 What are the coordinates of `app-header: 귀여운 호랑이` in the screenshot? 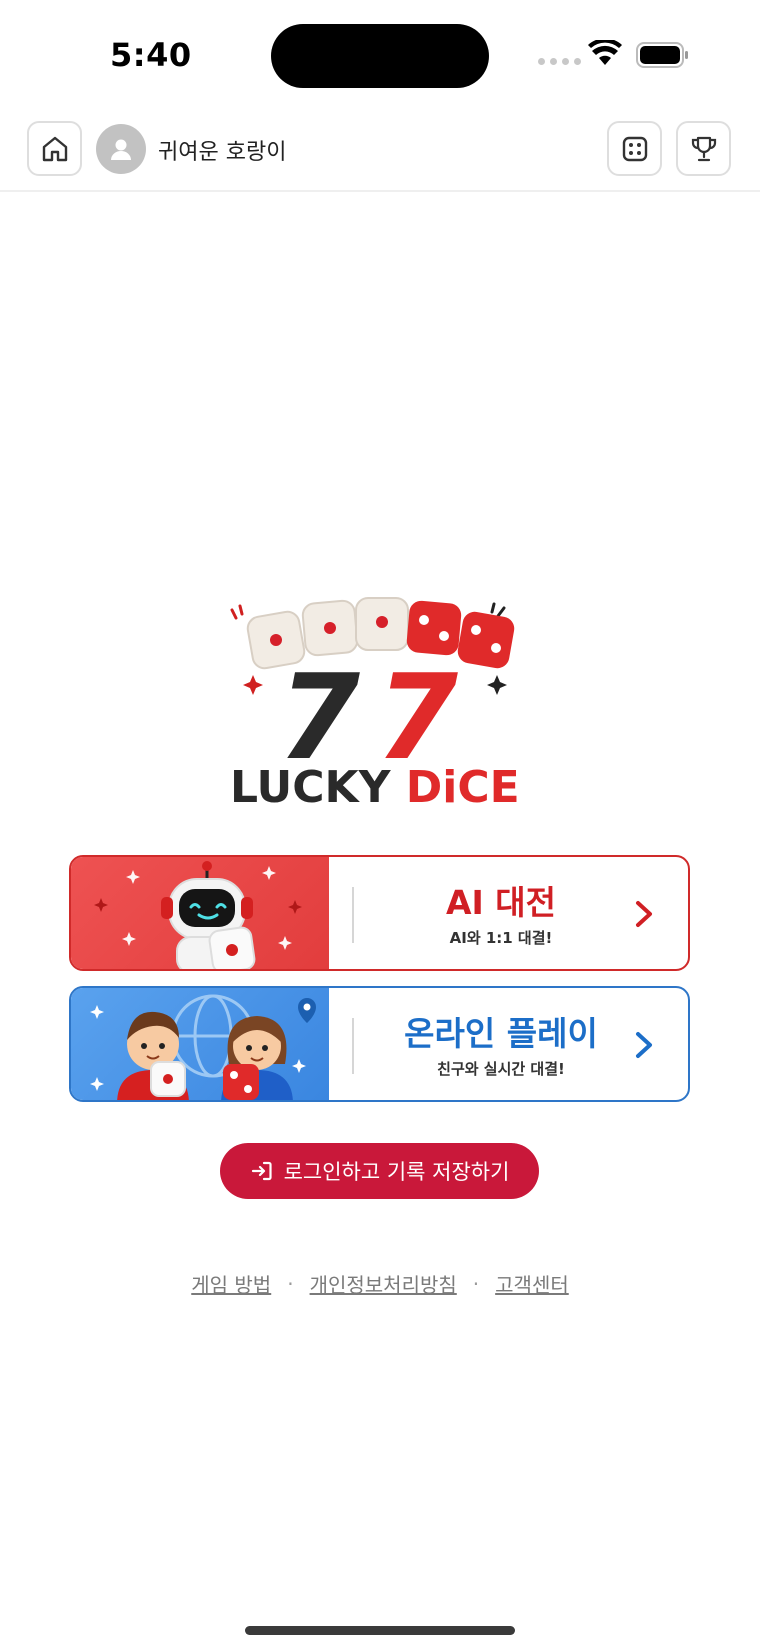 It's located at (380, 151).